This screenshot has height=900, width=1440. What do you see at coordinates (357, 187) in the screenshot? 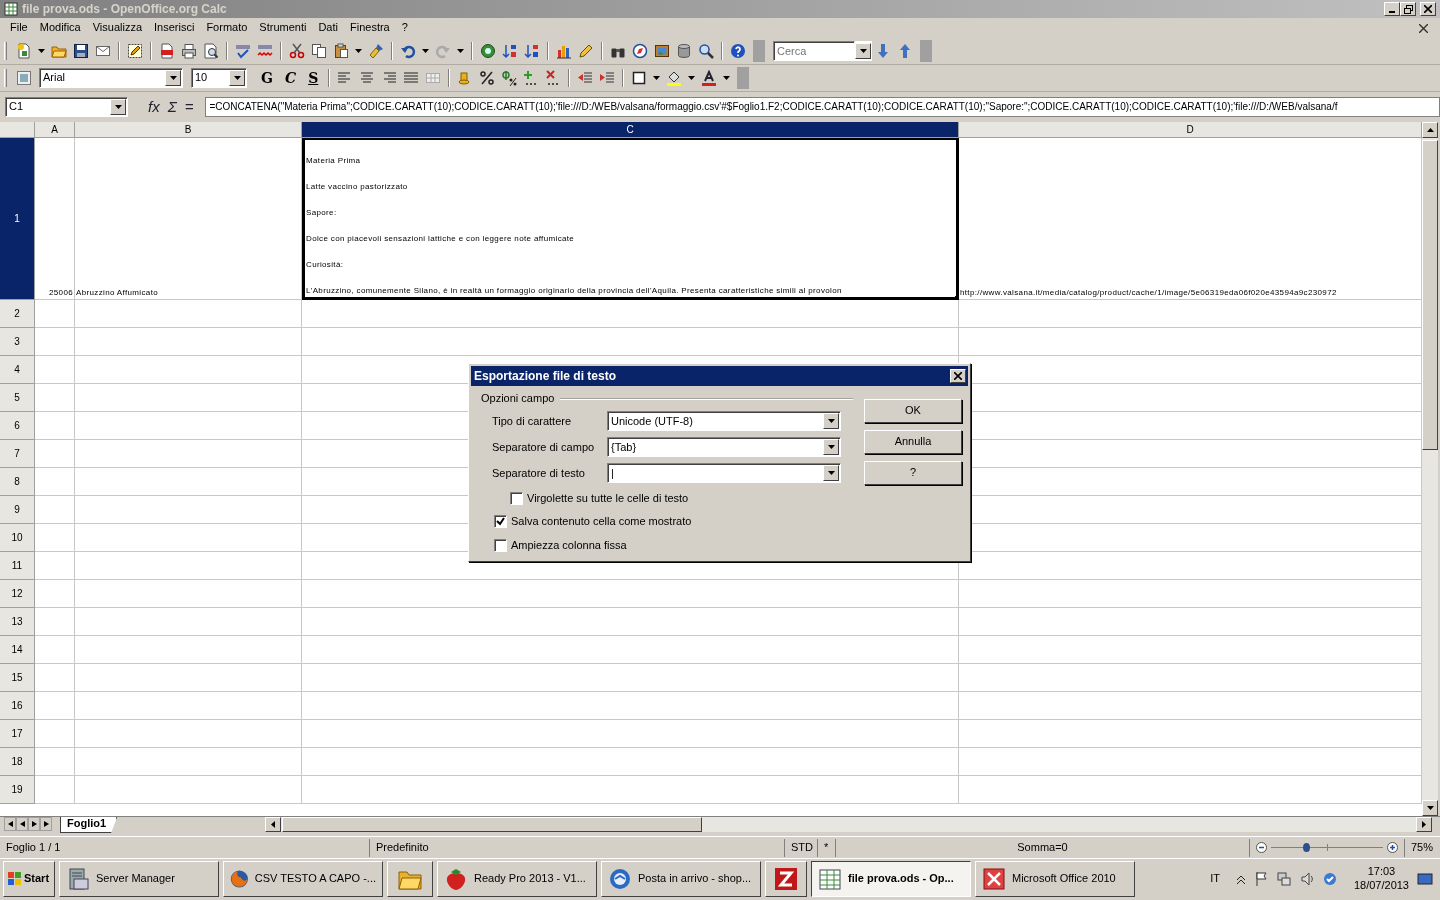
I see `cell-text: Latte vaccino pastorizzato` at bounding box center [357, 187].